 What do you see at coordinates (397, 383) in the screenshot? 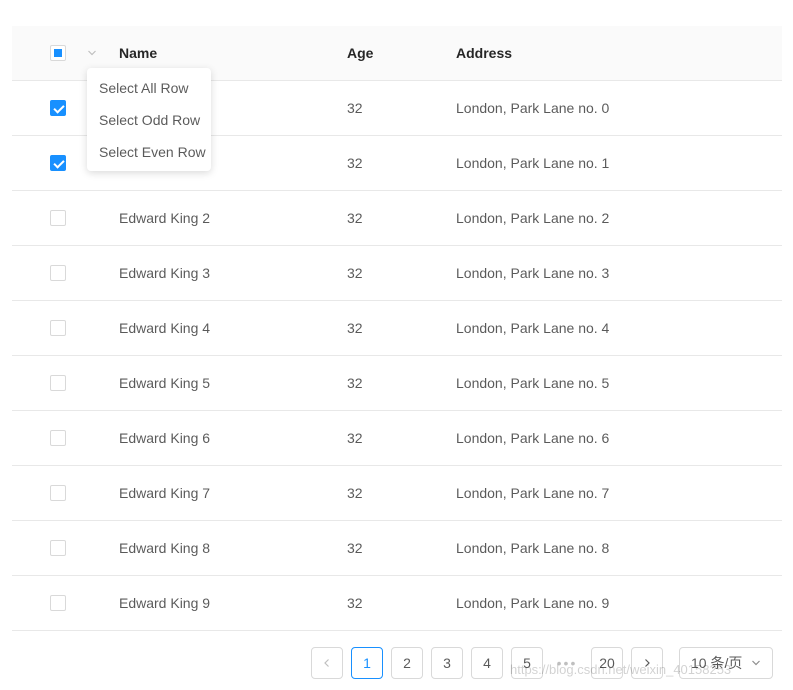
I see `table-row: Edward King 5 32 London, Park Lane no. 5` at bounding box center [397, 383].